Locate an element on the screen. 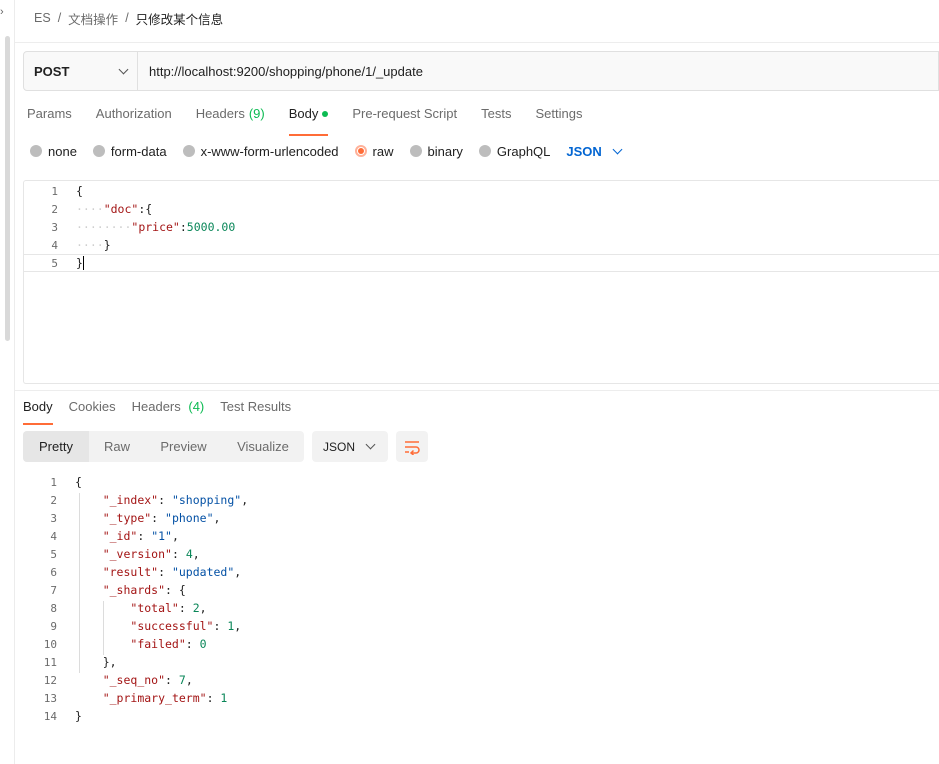 The width and height of the screenshot is (939, 764). code-line: 4 "_id": "1", is located at coordinates (481, 536).